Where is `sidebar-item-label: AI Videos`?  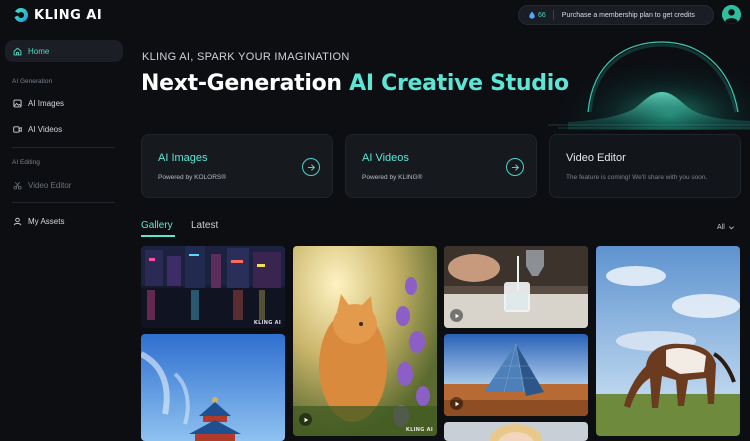 sidebar-item-label: AI Videos is located at coordinates (45, 129).